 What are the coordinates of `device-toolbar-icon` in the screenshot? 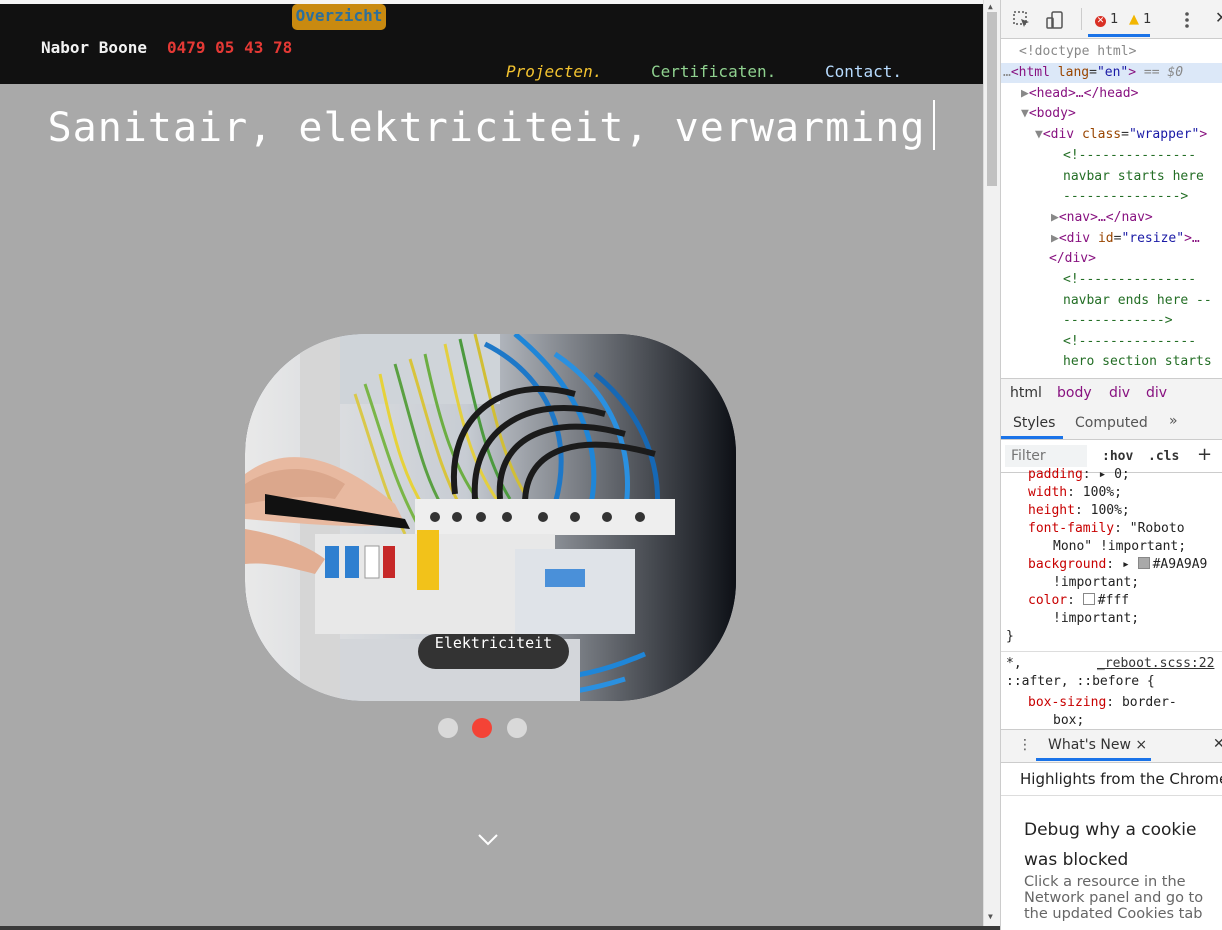 It's located at (1055, 20).